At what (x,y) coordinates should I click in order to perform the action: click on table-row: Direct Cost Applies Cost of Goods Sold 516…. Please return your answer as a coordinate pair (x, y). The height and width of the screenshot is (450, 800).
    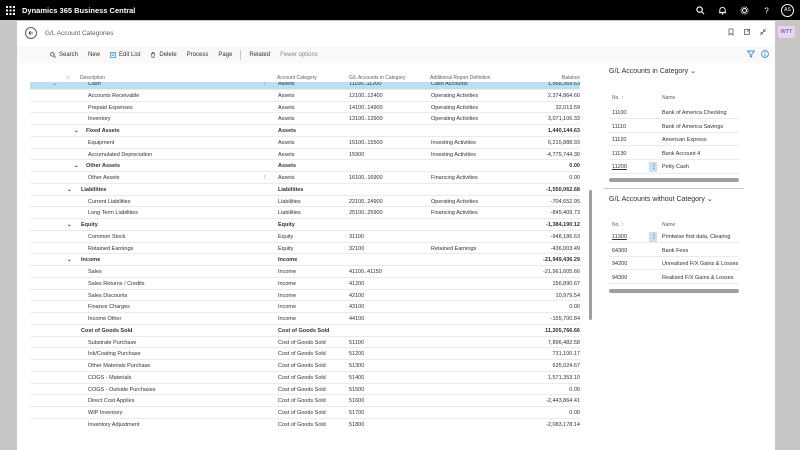
    Looking at the image, I should click on (305, 401).